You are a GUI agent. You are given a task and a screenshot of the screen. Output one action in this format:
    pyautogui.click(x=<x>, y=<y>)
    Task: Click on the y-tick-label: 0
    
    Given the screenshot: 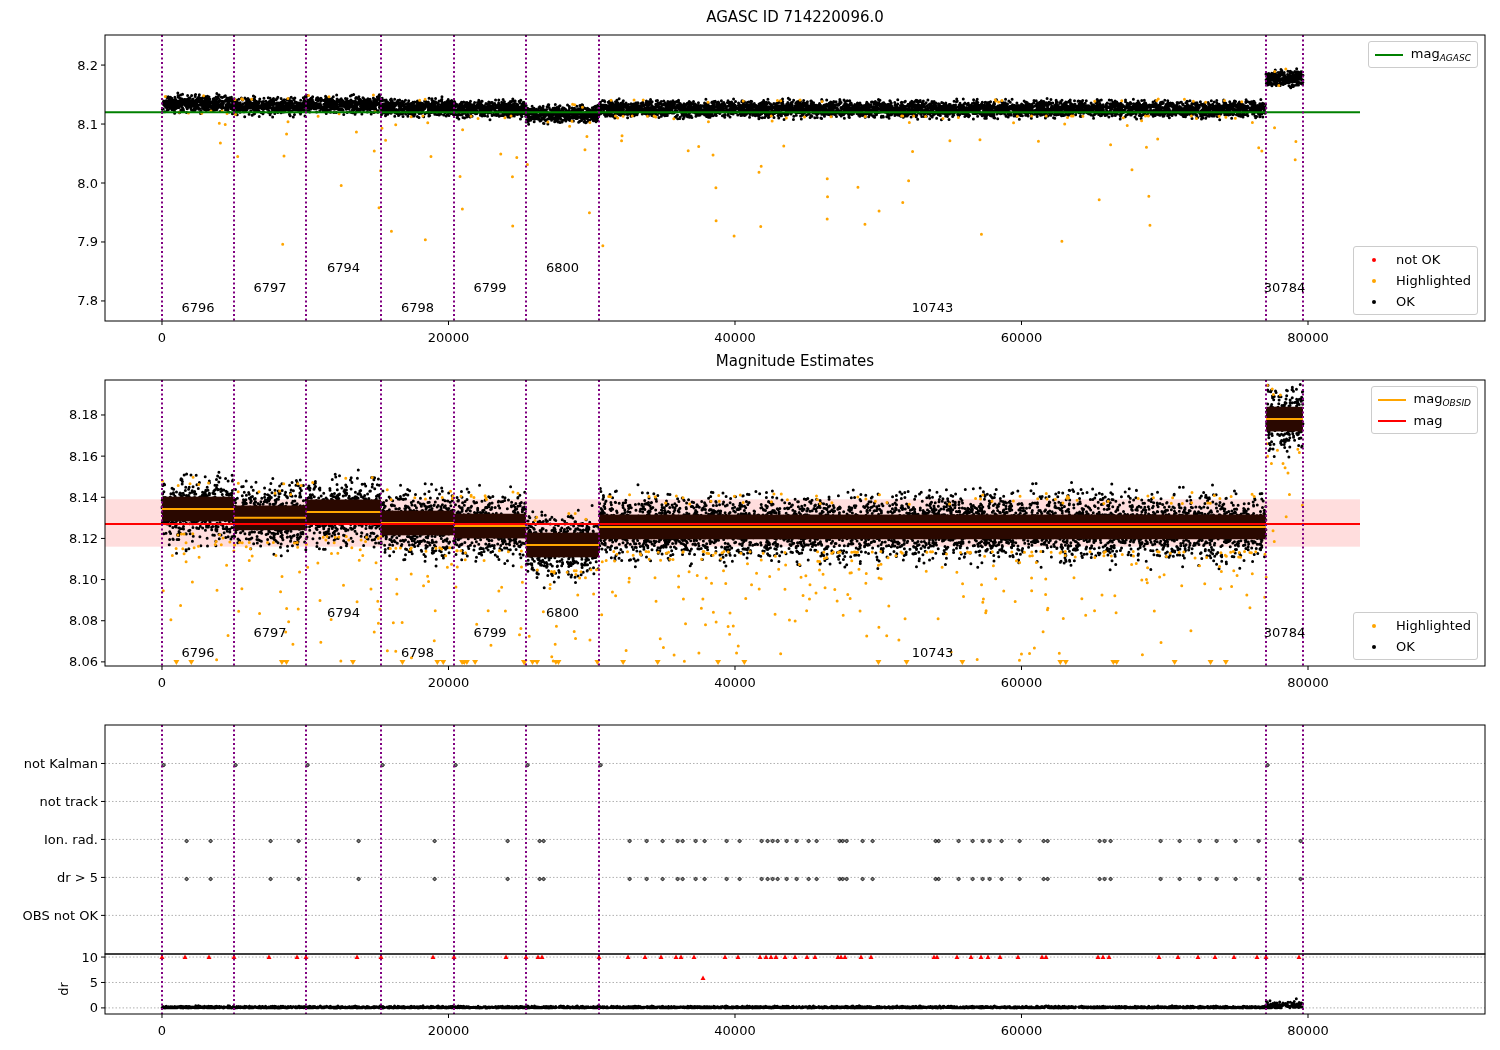 What is the action you would take?
    pyautogui.click(x=93, y=1008)
    